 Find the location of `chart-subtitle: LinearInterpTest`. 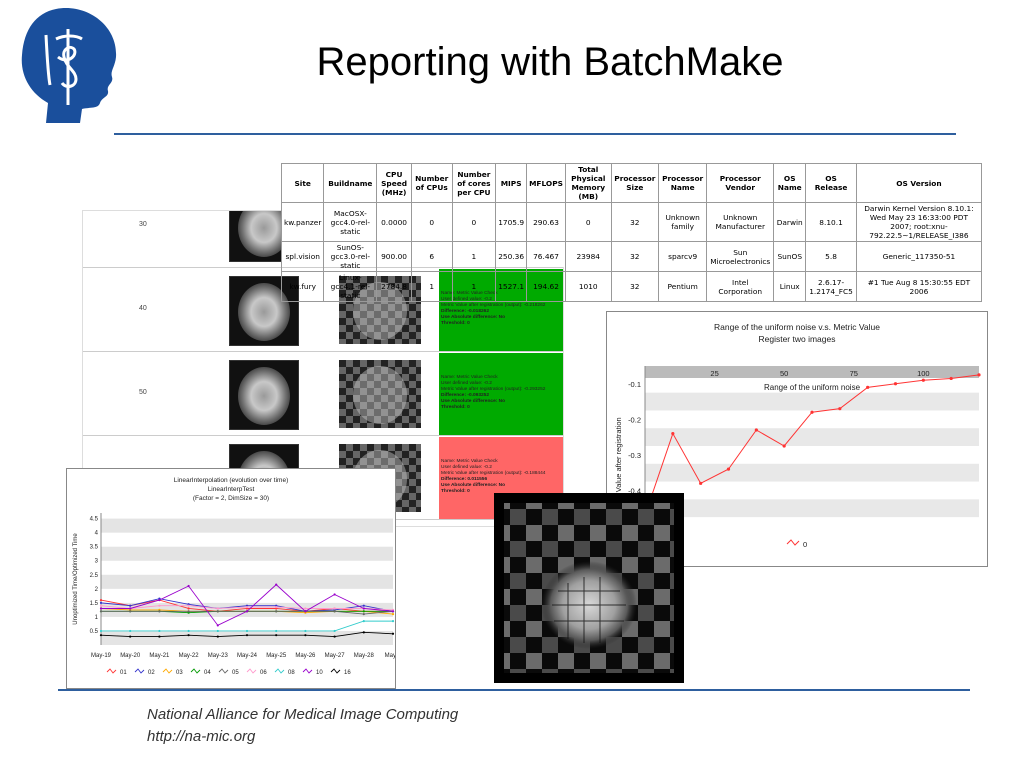

chart-subtitle: LinearInterpTest is located at coordinates (231, 489).